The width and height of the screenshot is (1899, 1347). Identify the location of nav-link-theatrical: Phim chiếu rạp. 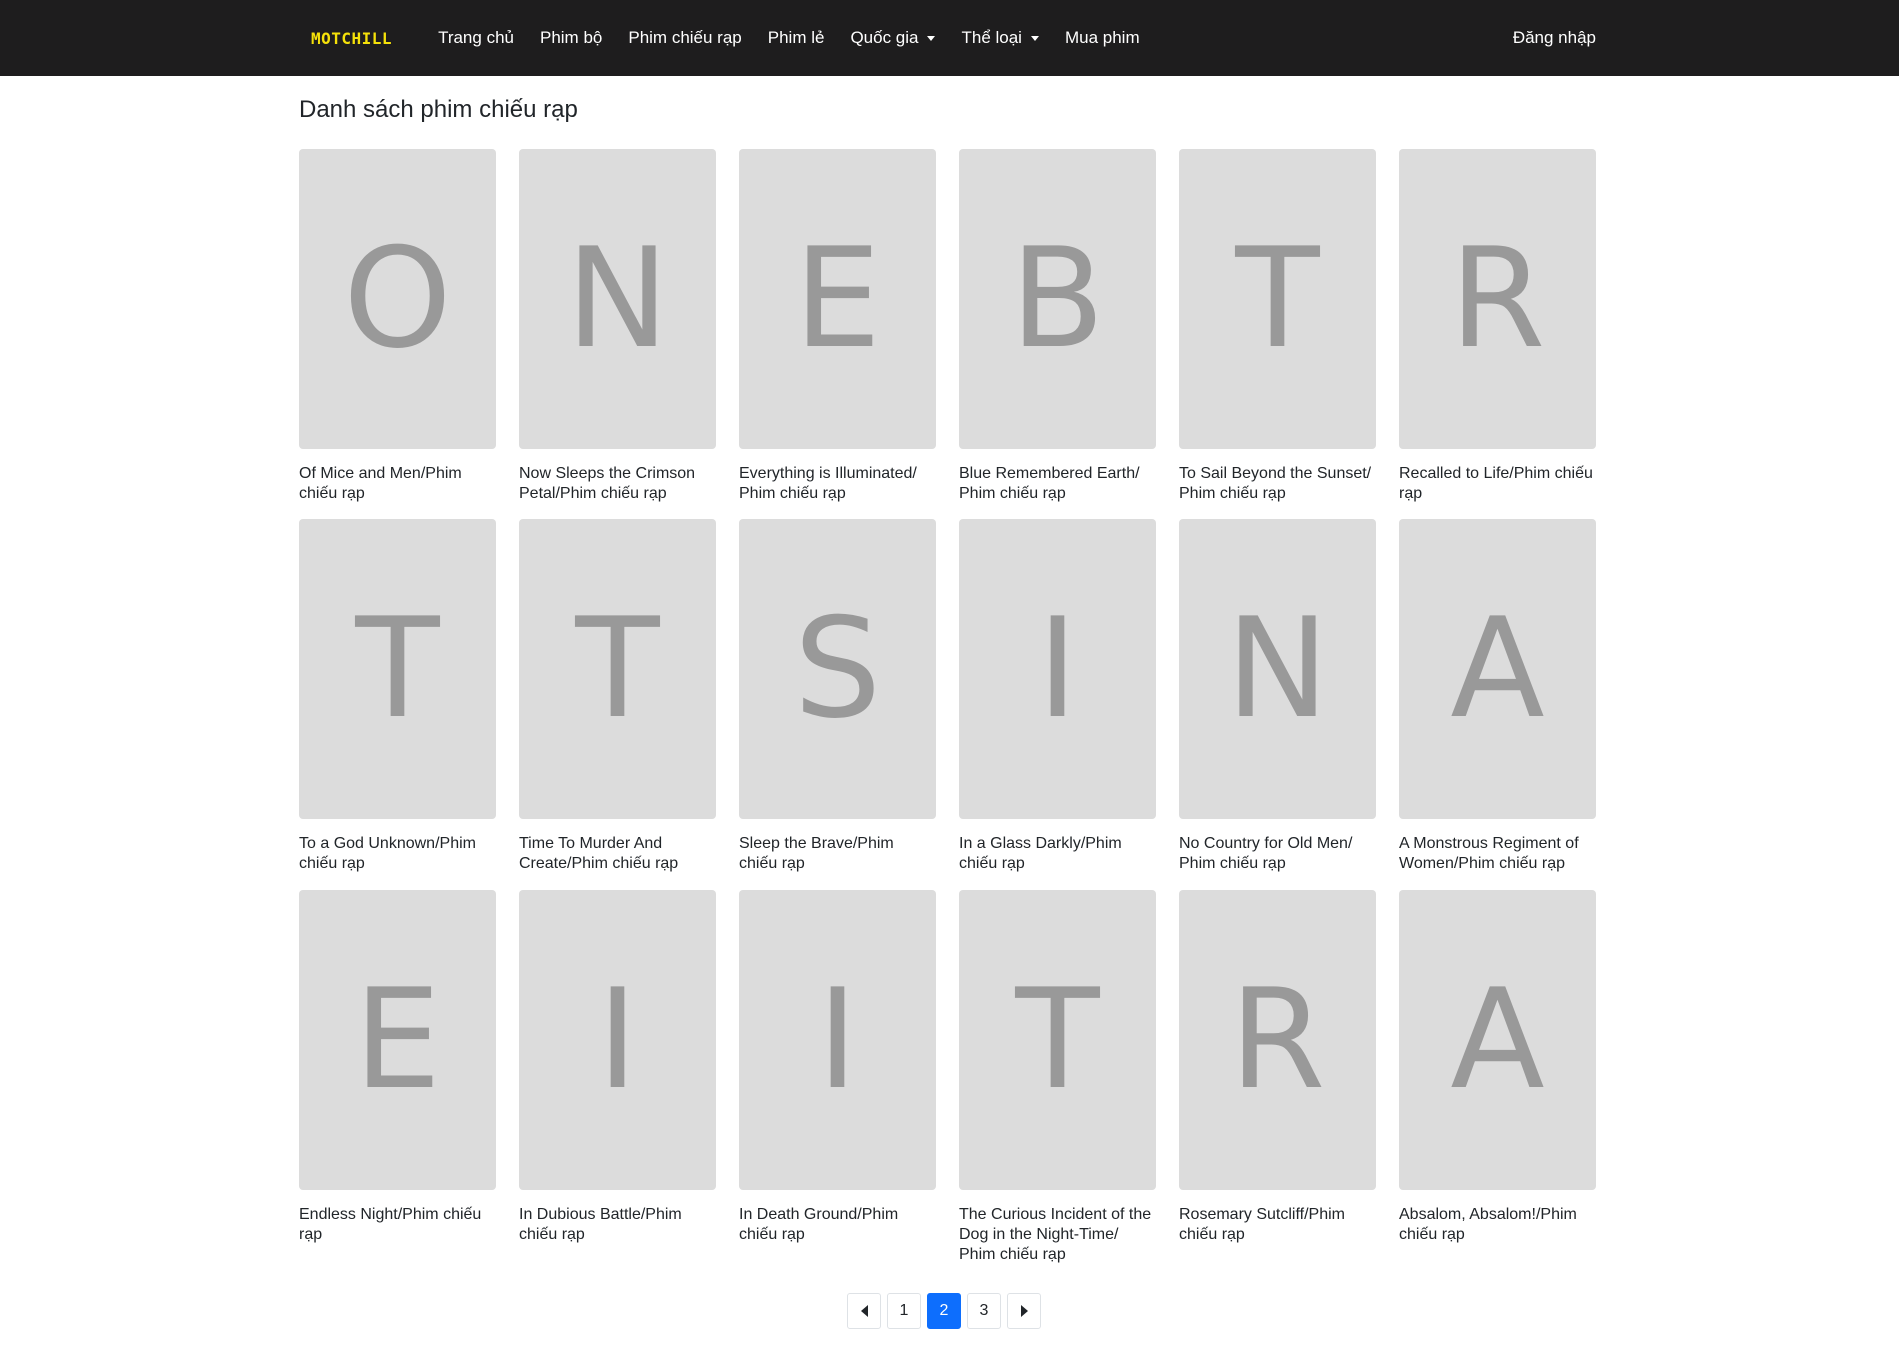
(684, 38).